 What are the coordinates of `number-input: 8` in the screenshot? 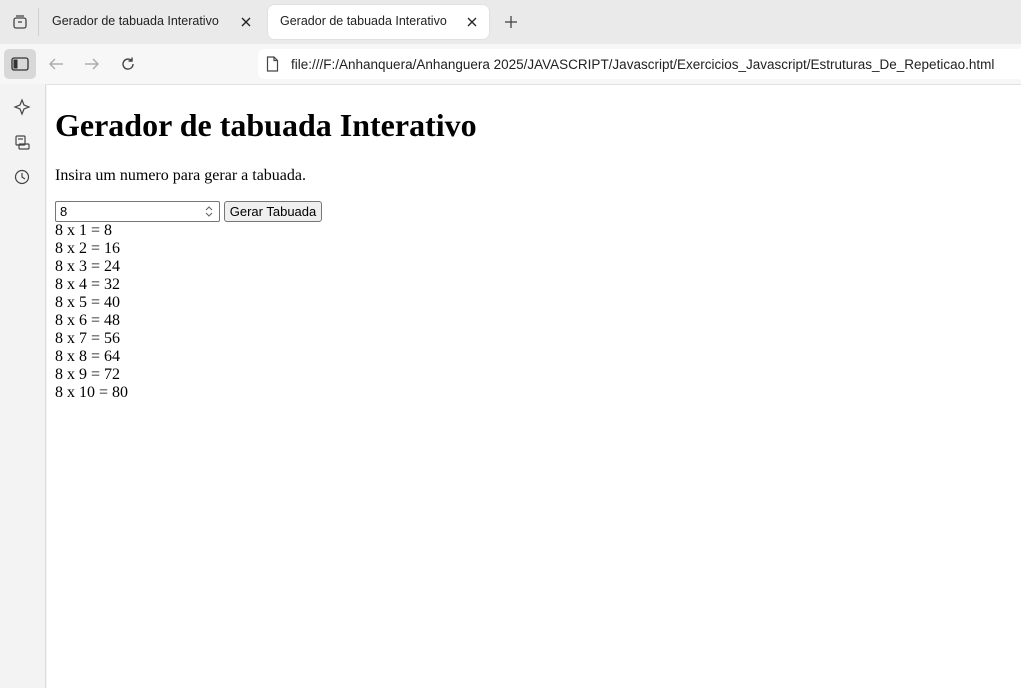 It's located at (137, 211).